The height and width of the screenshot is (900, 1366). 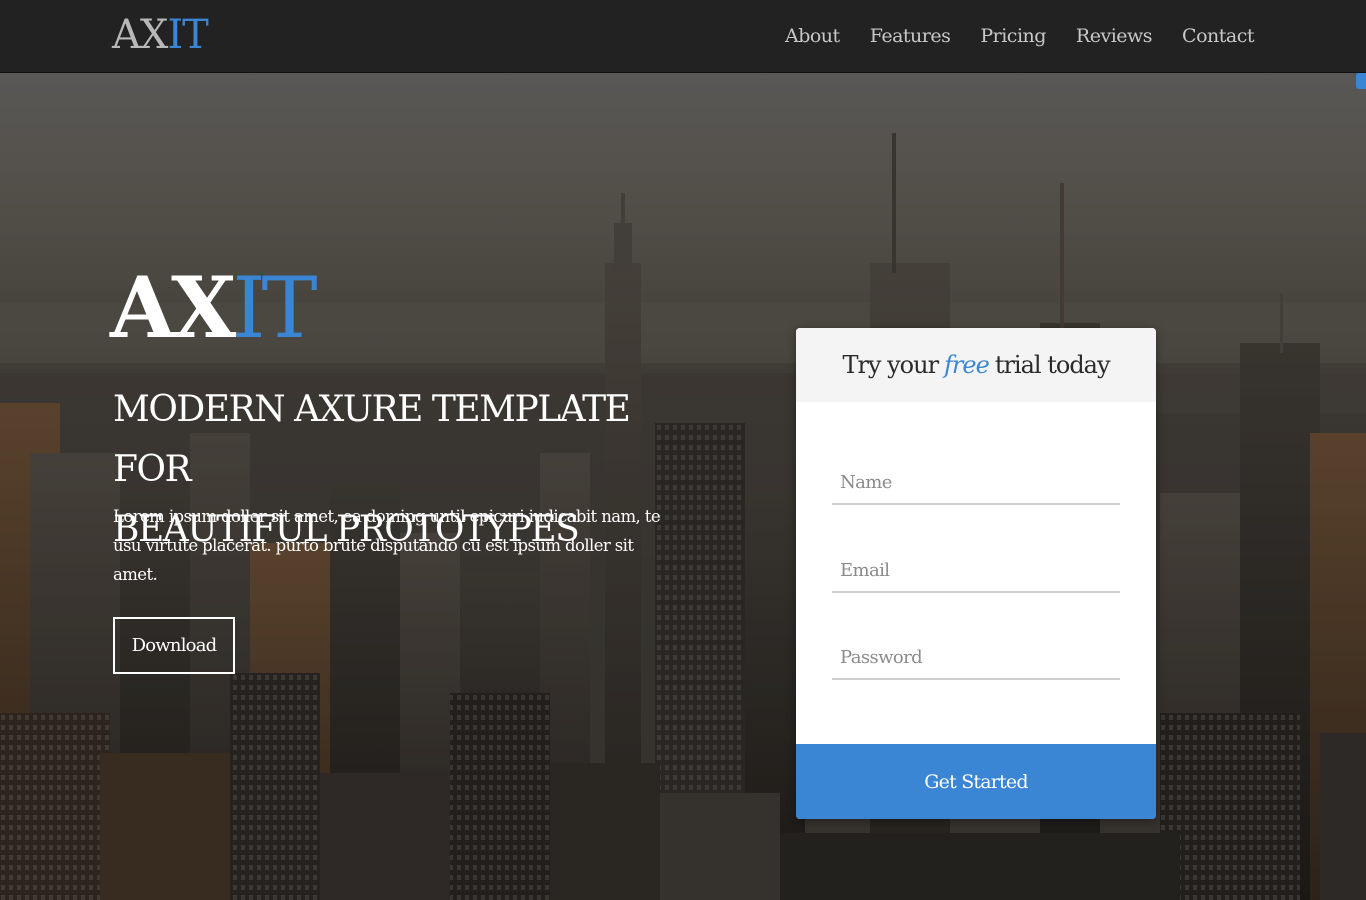 I want to click on nav-link-contact: Contact, so click(x=1218, y=36).